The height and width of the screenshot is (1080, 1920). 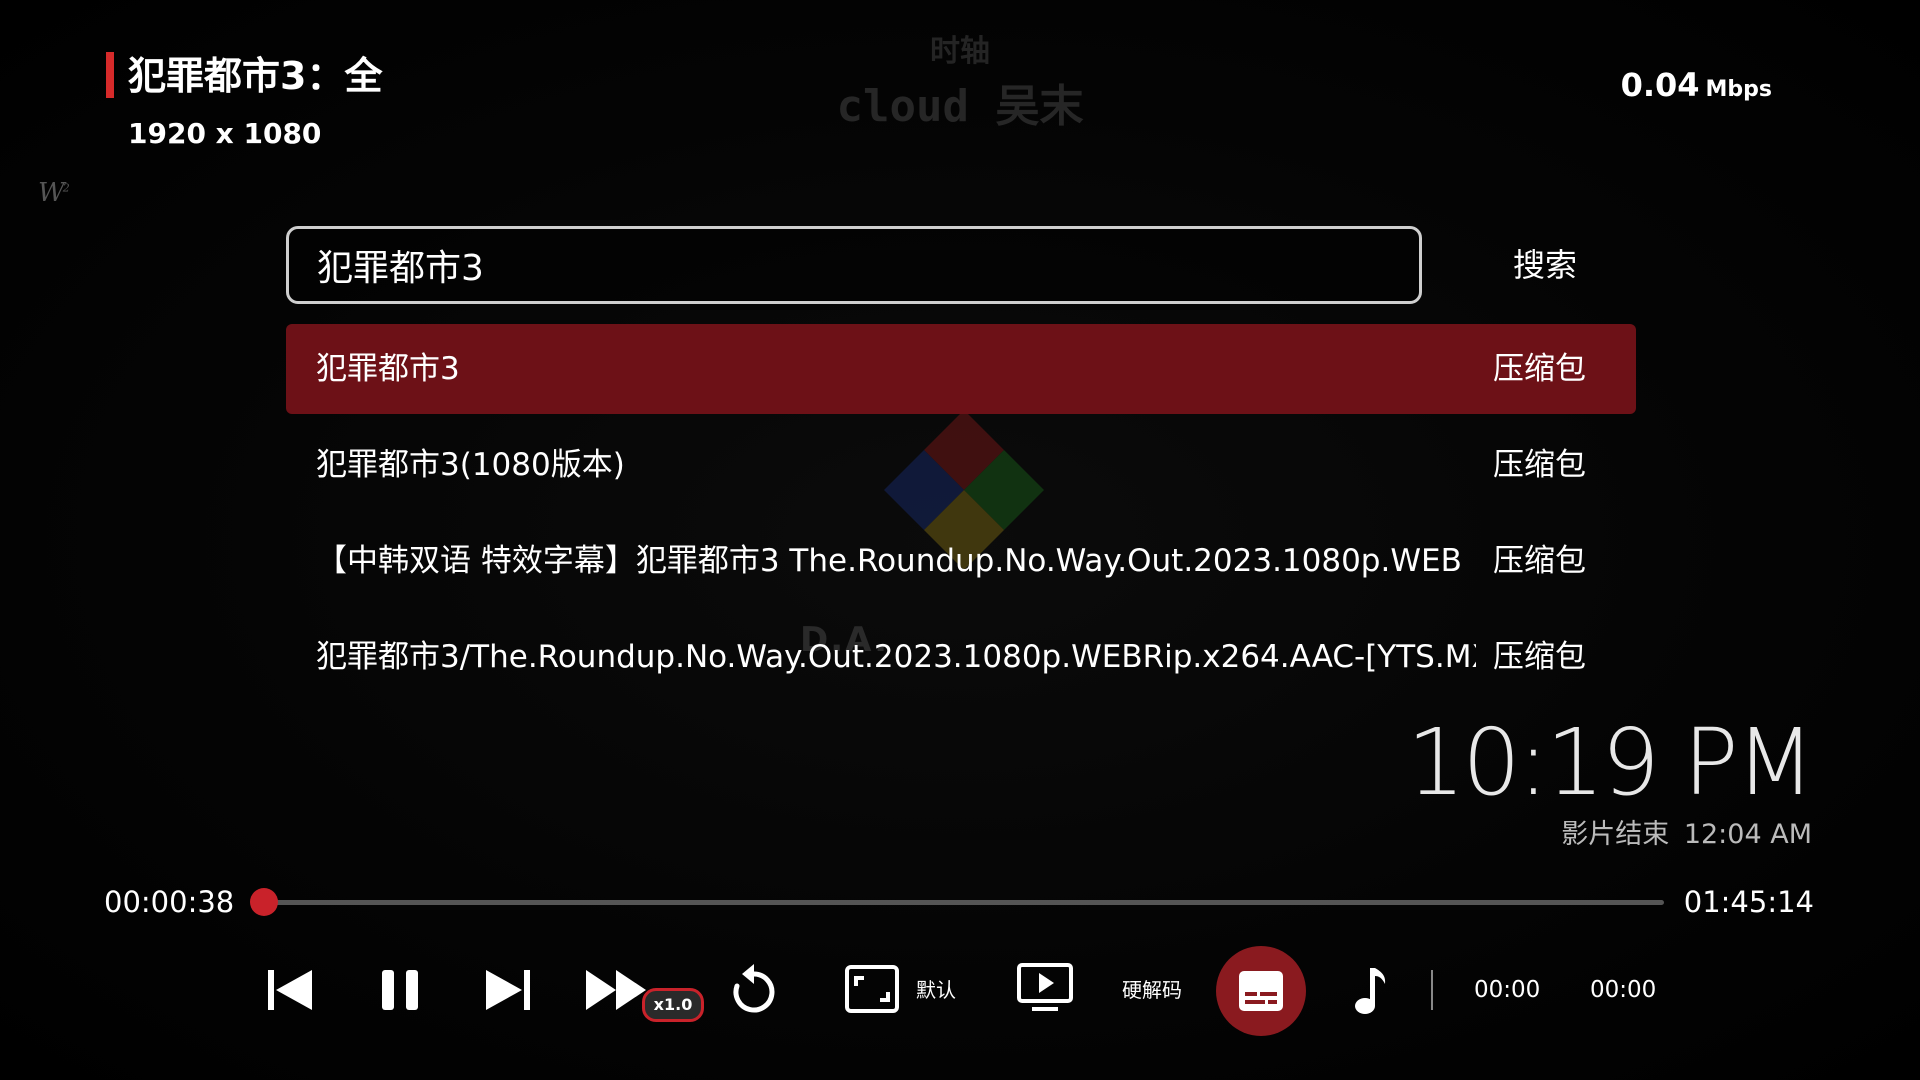 What do you see at coordinates (264, 902) in the screenshot?
I see `seek-bar-thumb` at bounding box center [264, 902].